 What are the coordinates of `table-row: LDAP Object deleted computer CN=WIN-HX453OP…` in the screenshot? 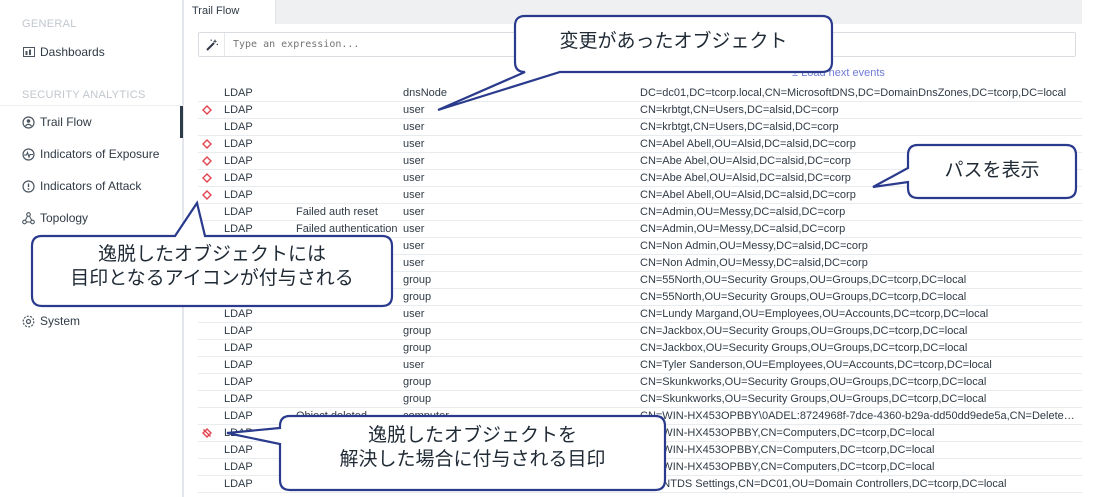 It's located at (640, 416).